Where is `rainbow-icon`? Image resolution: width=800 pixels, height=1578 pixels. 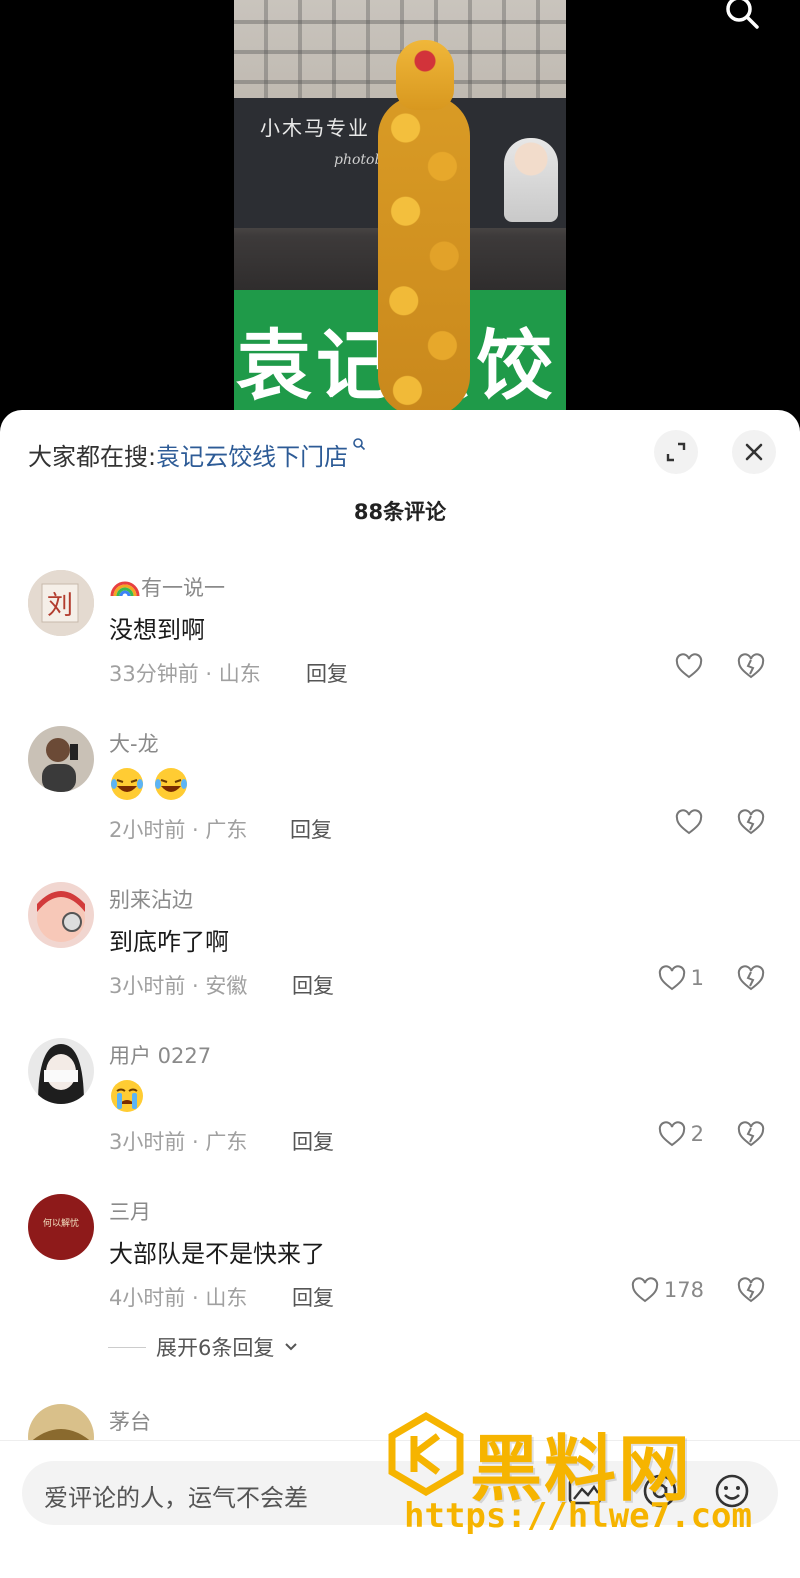
rainbow-icon is located at coordinates (125, 589).